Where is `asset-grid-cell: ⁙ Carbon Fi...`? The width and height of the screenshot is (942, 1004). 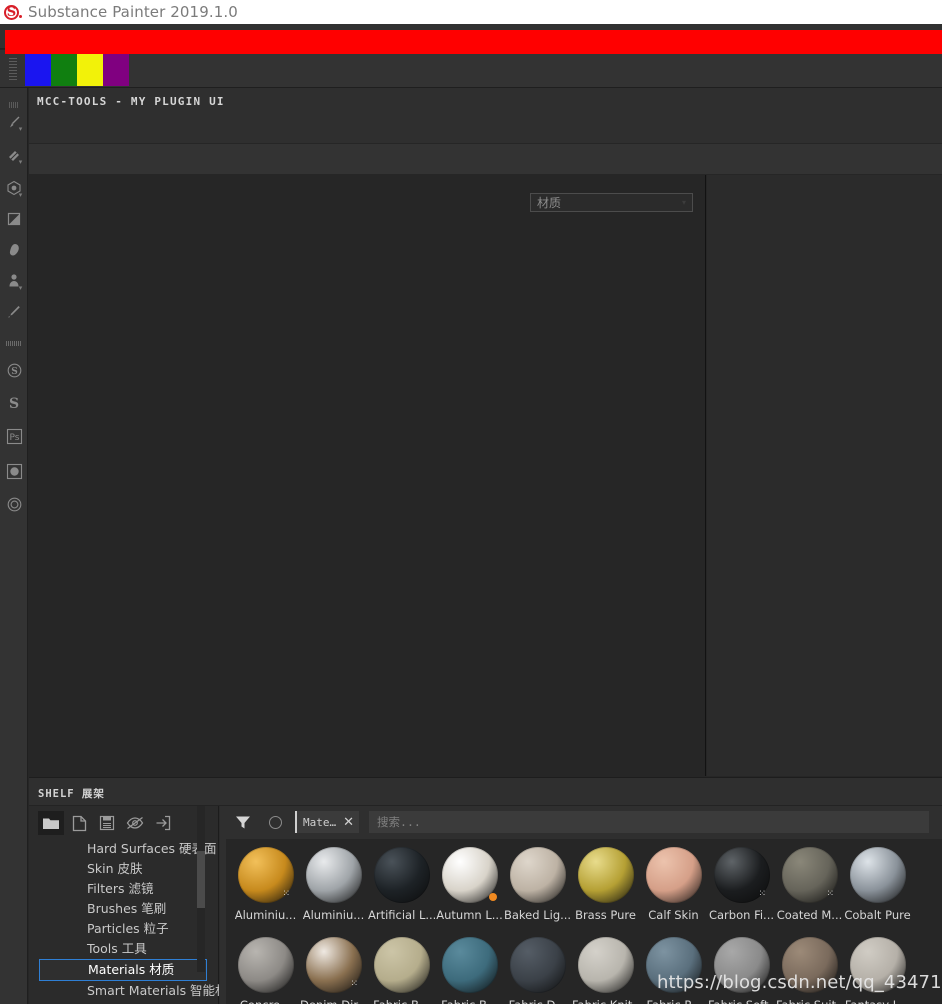
asset-grid-cell: ⁙ Carbon Fi... is located at coordinates (741, 888).